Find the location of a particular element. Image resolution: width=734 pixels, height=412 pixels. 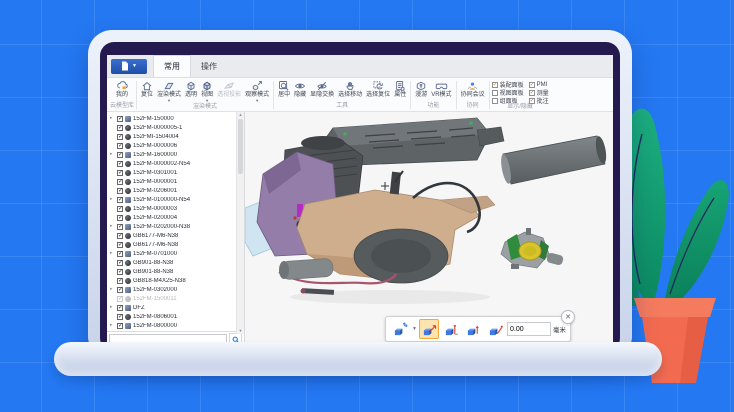

collab-meeting-button: 协同会议 is located at coordinates (473, 89).